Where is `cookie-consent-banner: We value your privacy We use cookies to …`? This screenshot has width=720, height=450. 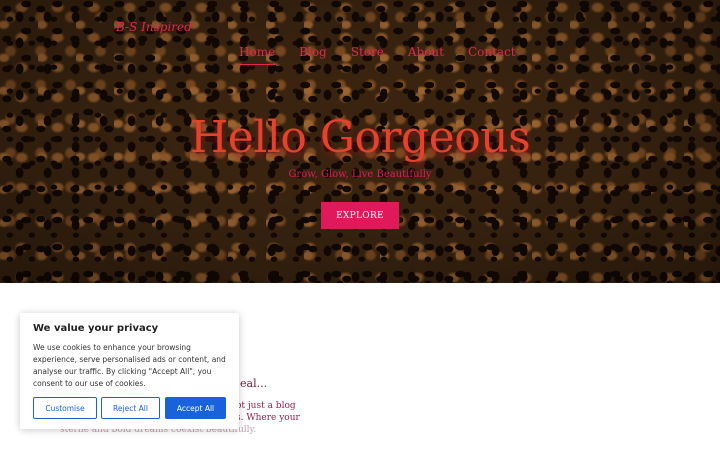
cookie-consent-banner: We value your privacy We use cookies to … is located at coordinates (129, 371).